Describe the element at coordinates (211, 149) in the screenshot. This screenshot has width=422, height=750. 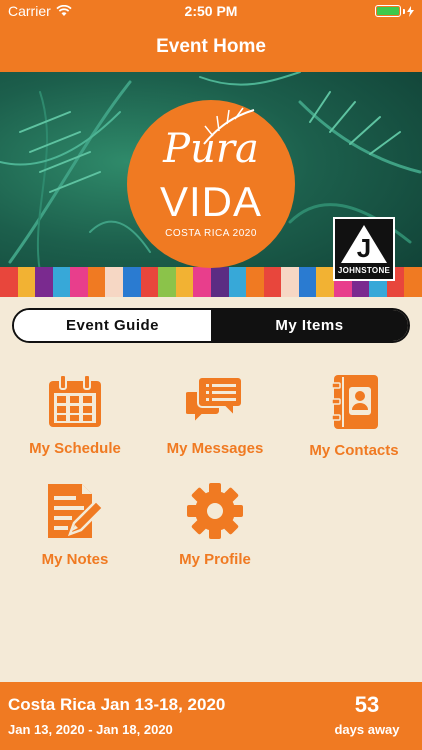
I see `logo-line-pura: Pura` at that location.